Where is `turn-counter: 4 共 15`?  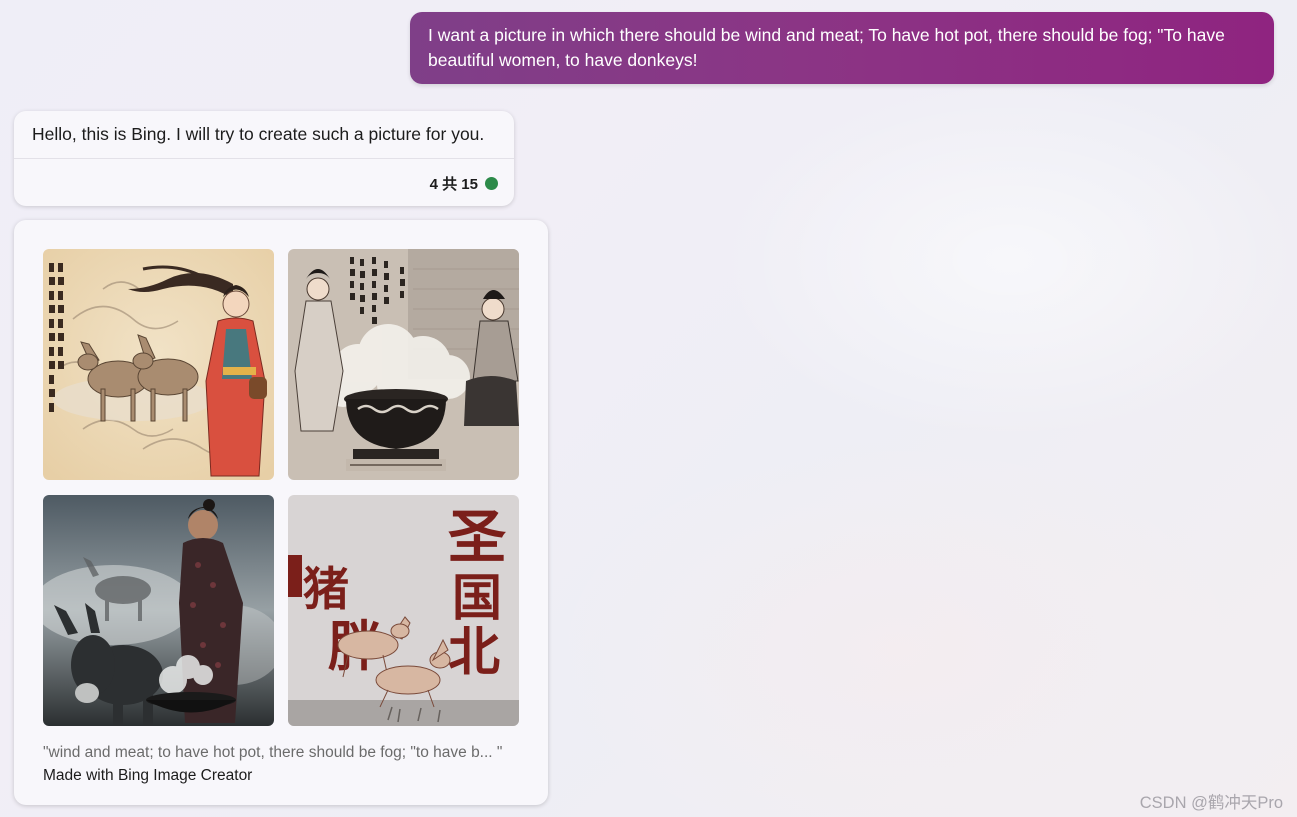 turn-counter: 4 共 15 is located at coordinates (464, 183).